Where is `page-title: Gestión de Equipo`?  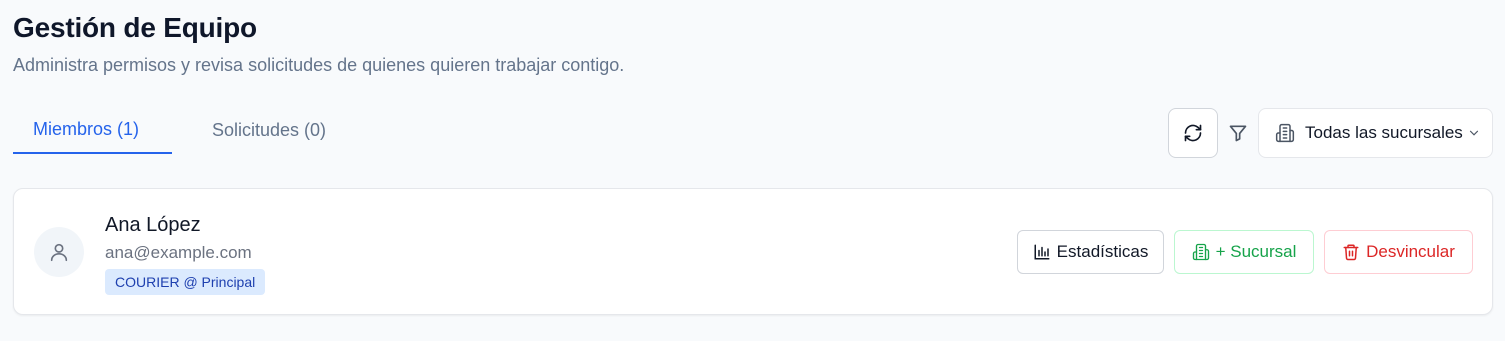 page-title: Gestión de Equipo is located at coordinates (135, 27).